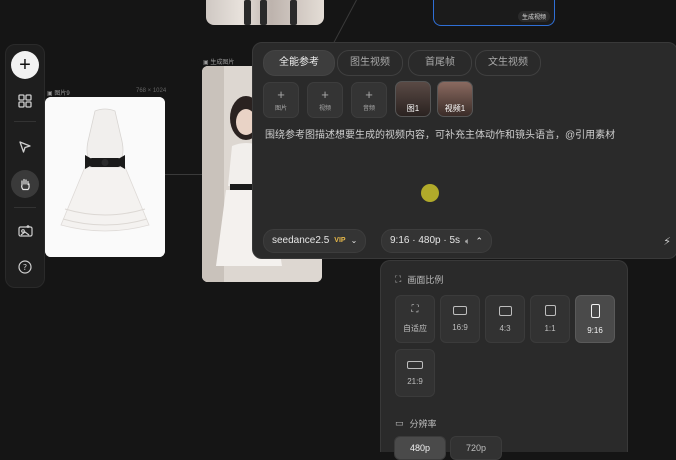  Describe the element at coordinates (508, 63) in the screenshot. I see `tab-text-to-video: 文生视频` at that location.